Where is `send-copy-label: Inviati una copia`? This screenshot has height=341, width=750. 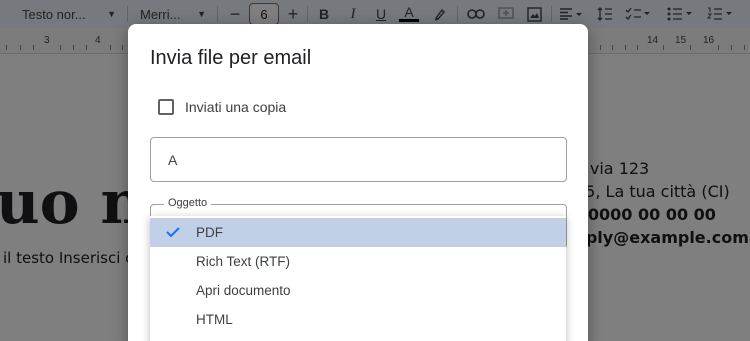
send-copy-label: Inviati una copia is located at coordinates (236, 107).